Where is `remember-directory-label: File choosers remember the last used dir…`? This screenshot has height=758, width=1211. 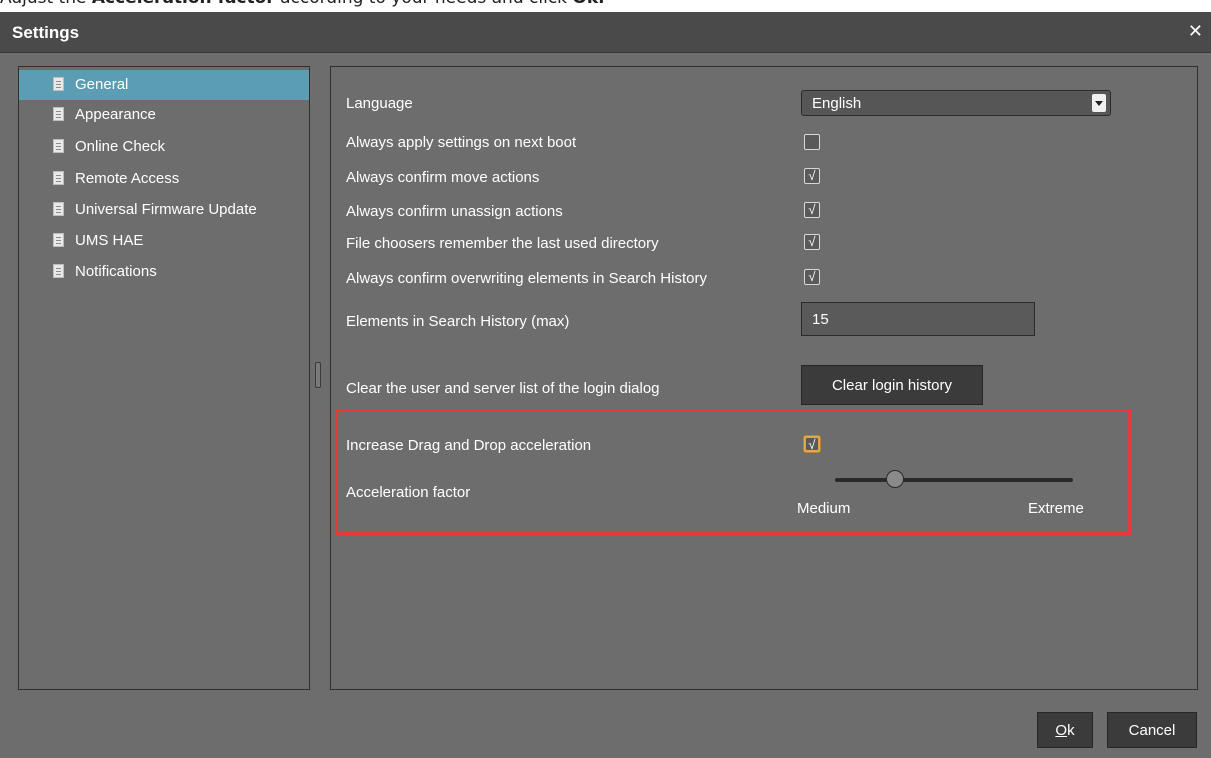
remember-directory-label: File choosers remember the last used dir… is located at coordinates (502, 243).